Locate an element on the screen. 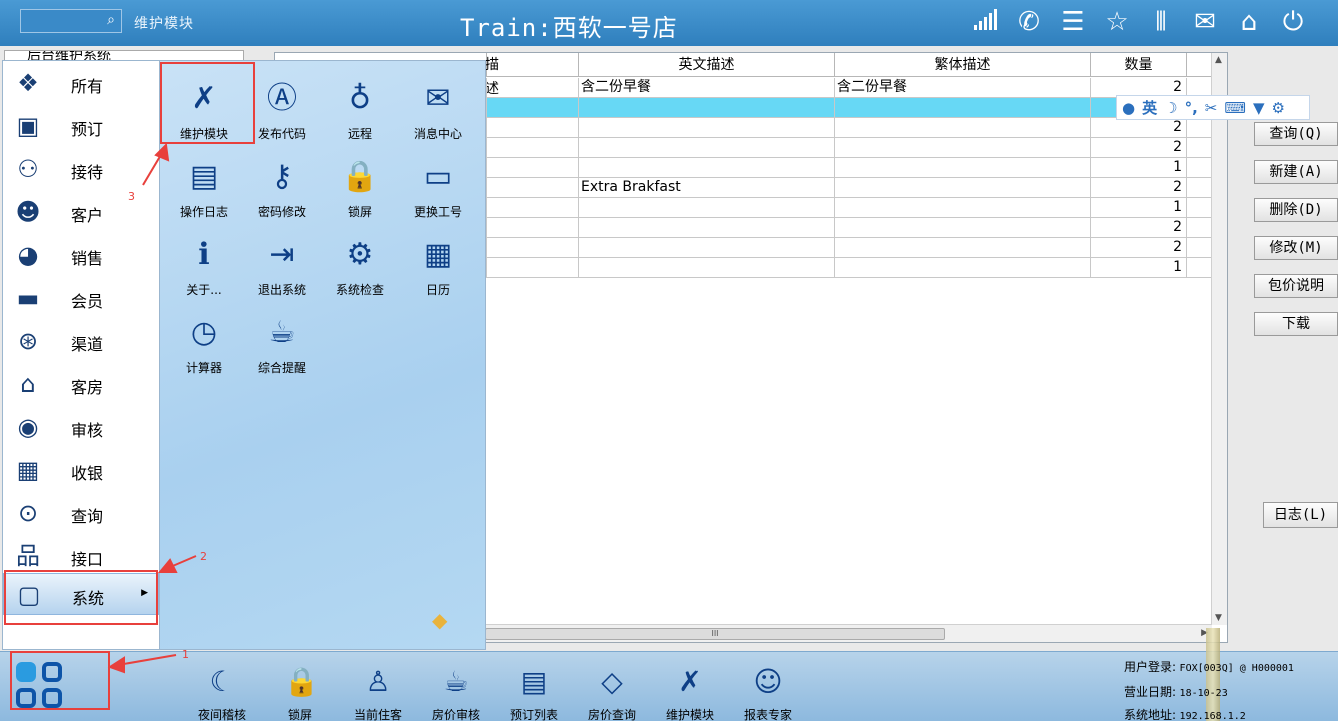 The image size is (1338, 721). menu-category-item: ⚇ 接待 is located at coordinates (81, 169).